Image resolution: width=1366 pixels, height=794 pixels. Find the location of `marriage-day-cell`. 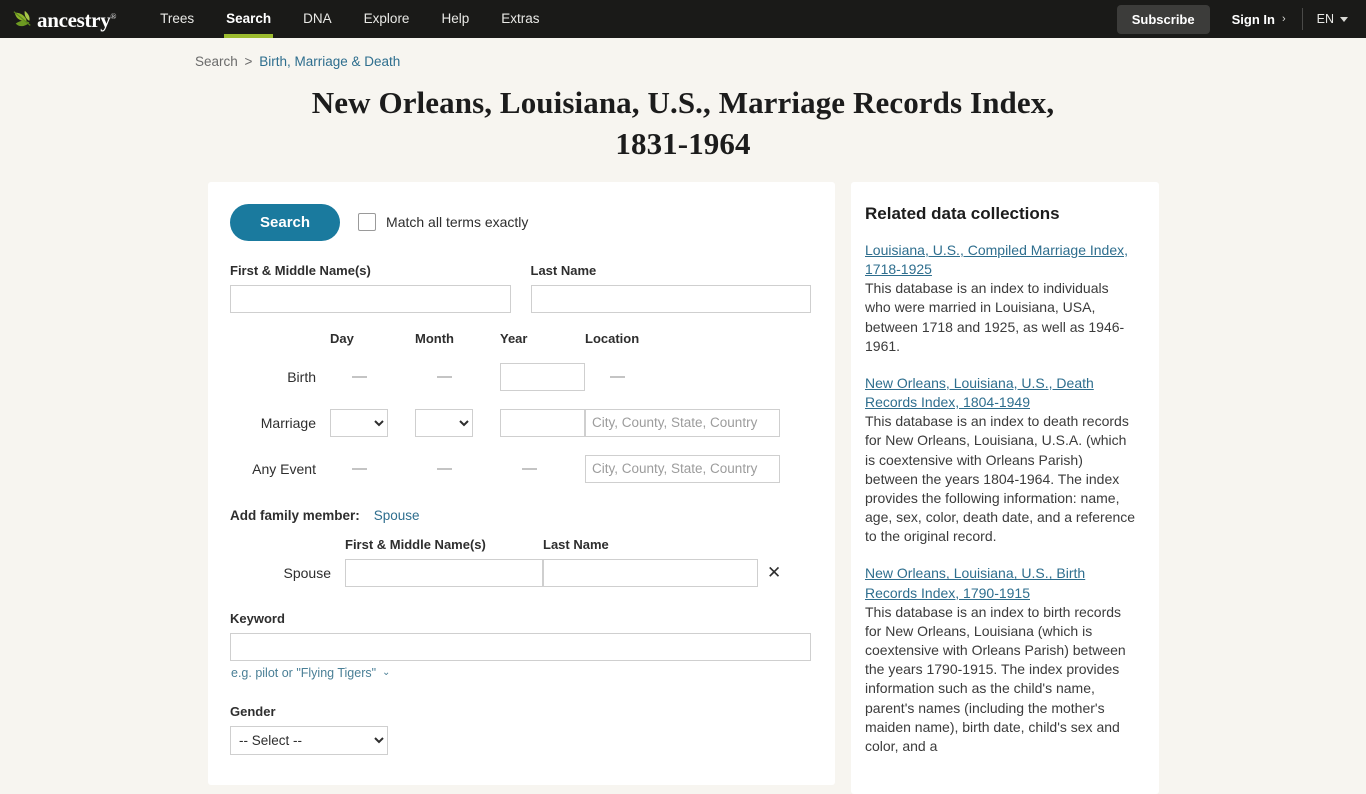

marriage-day-cell is located at coordinates (372, 423).